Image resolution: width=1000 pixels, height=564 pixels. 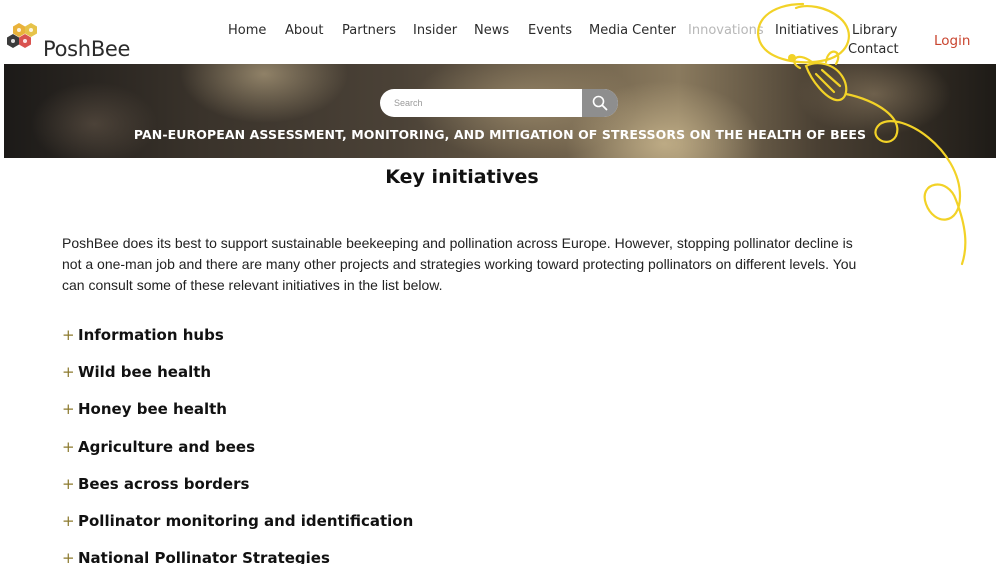 I want to click on search-icon, so click(x=600, y=103).